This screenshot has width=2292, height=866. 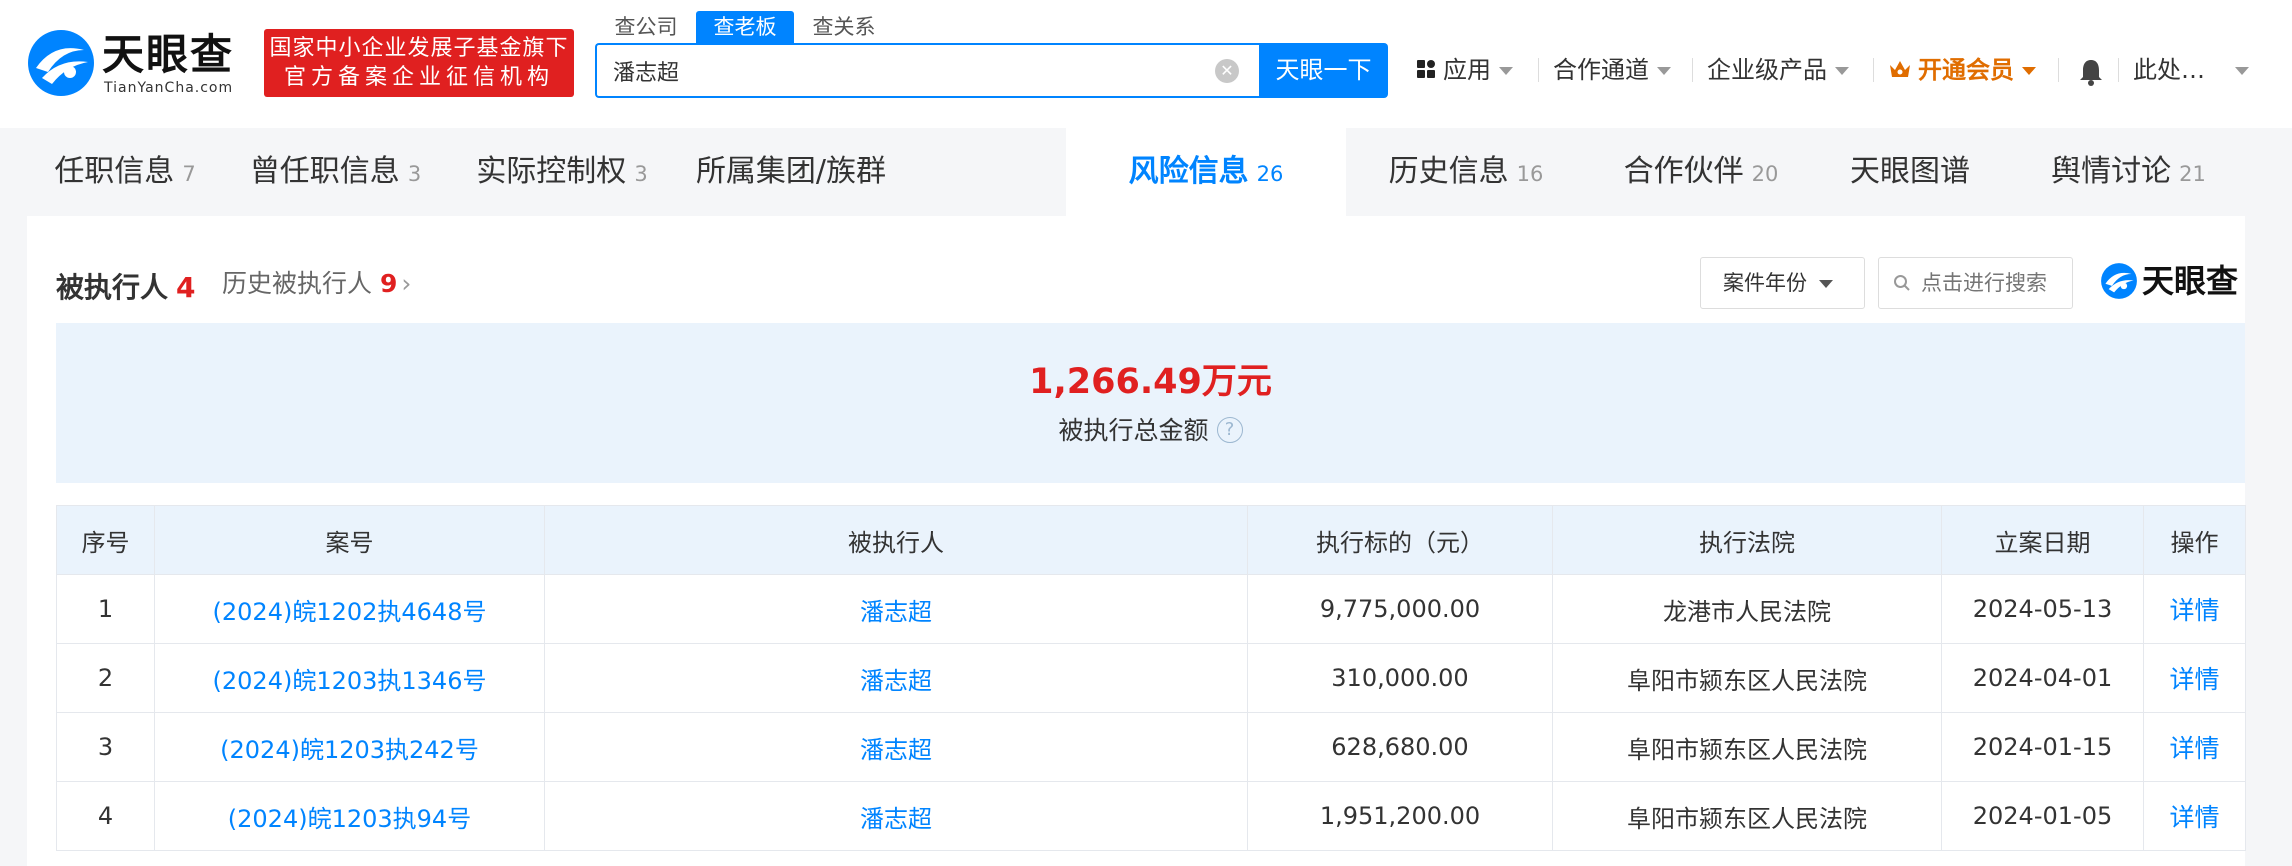 I want to click on tab-label: 舆情讨论, so click(x=2111, y=171).